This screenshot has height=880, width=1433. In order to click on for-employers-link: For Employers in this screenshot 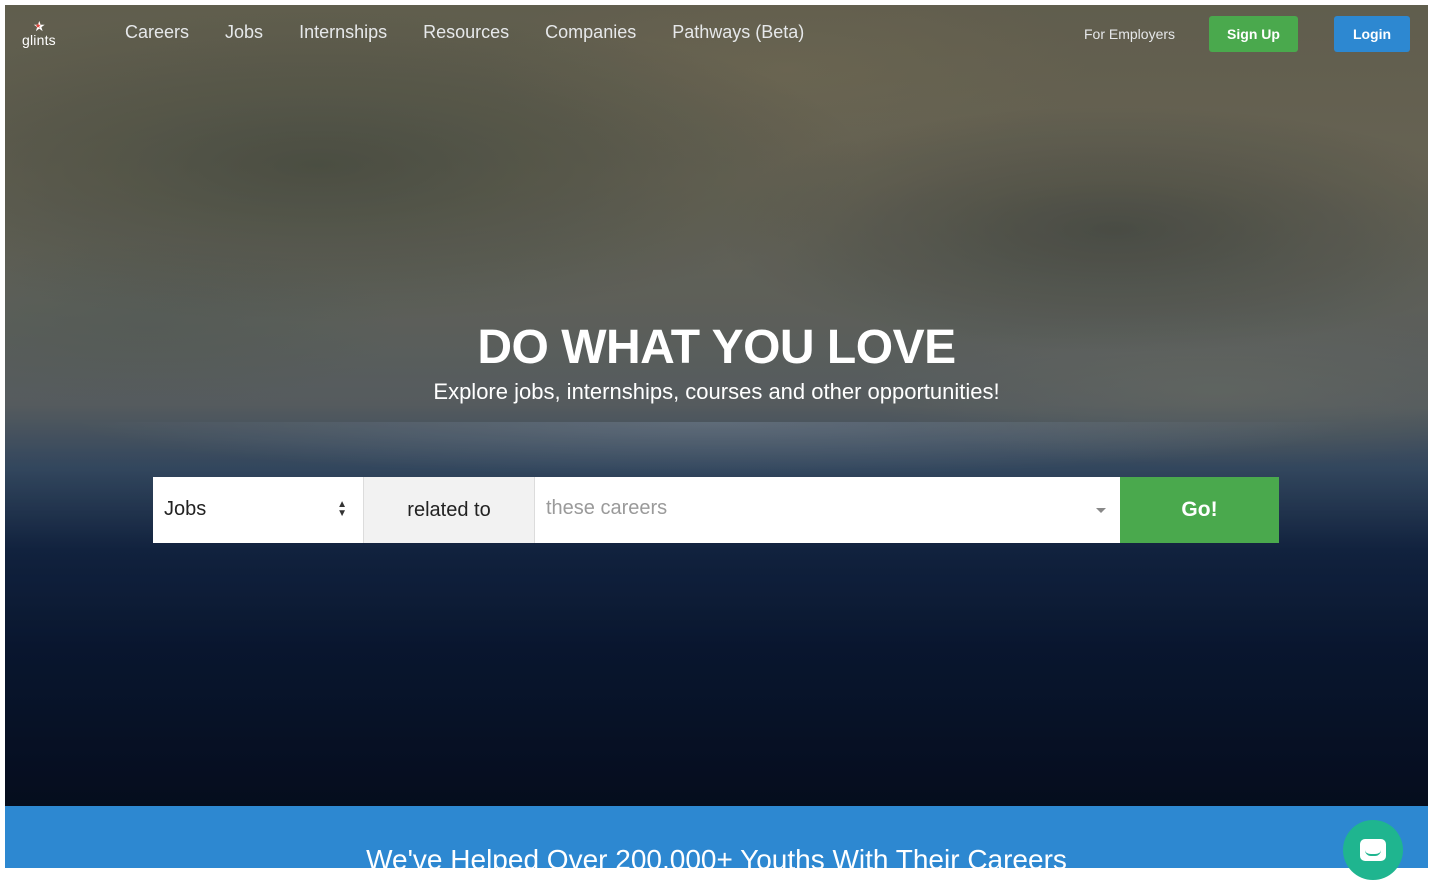, I will do `click(1129, 34)`.